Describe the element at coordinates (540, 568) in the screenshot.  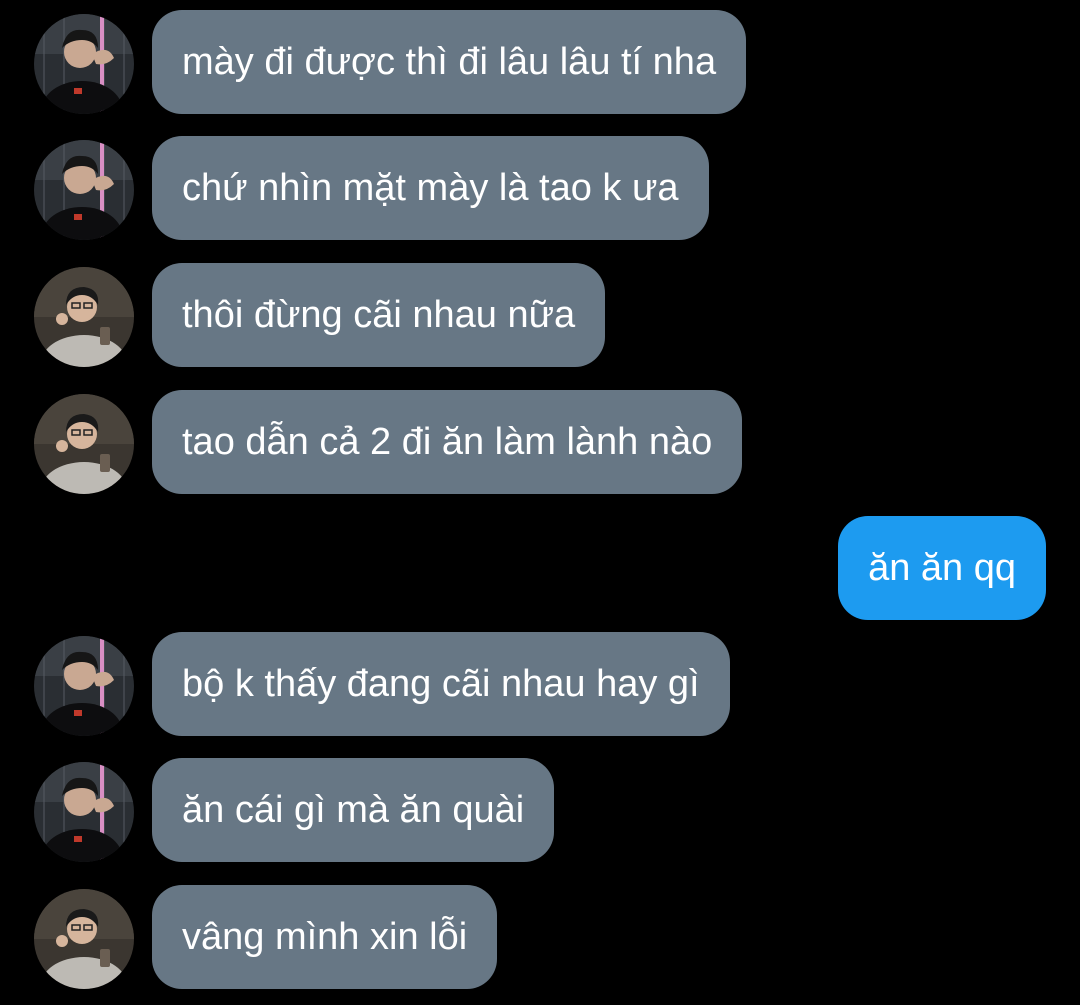
I see `message-row: ăn ăn qq` at that location.